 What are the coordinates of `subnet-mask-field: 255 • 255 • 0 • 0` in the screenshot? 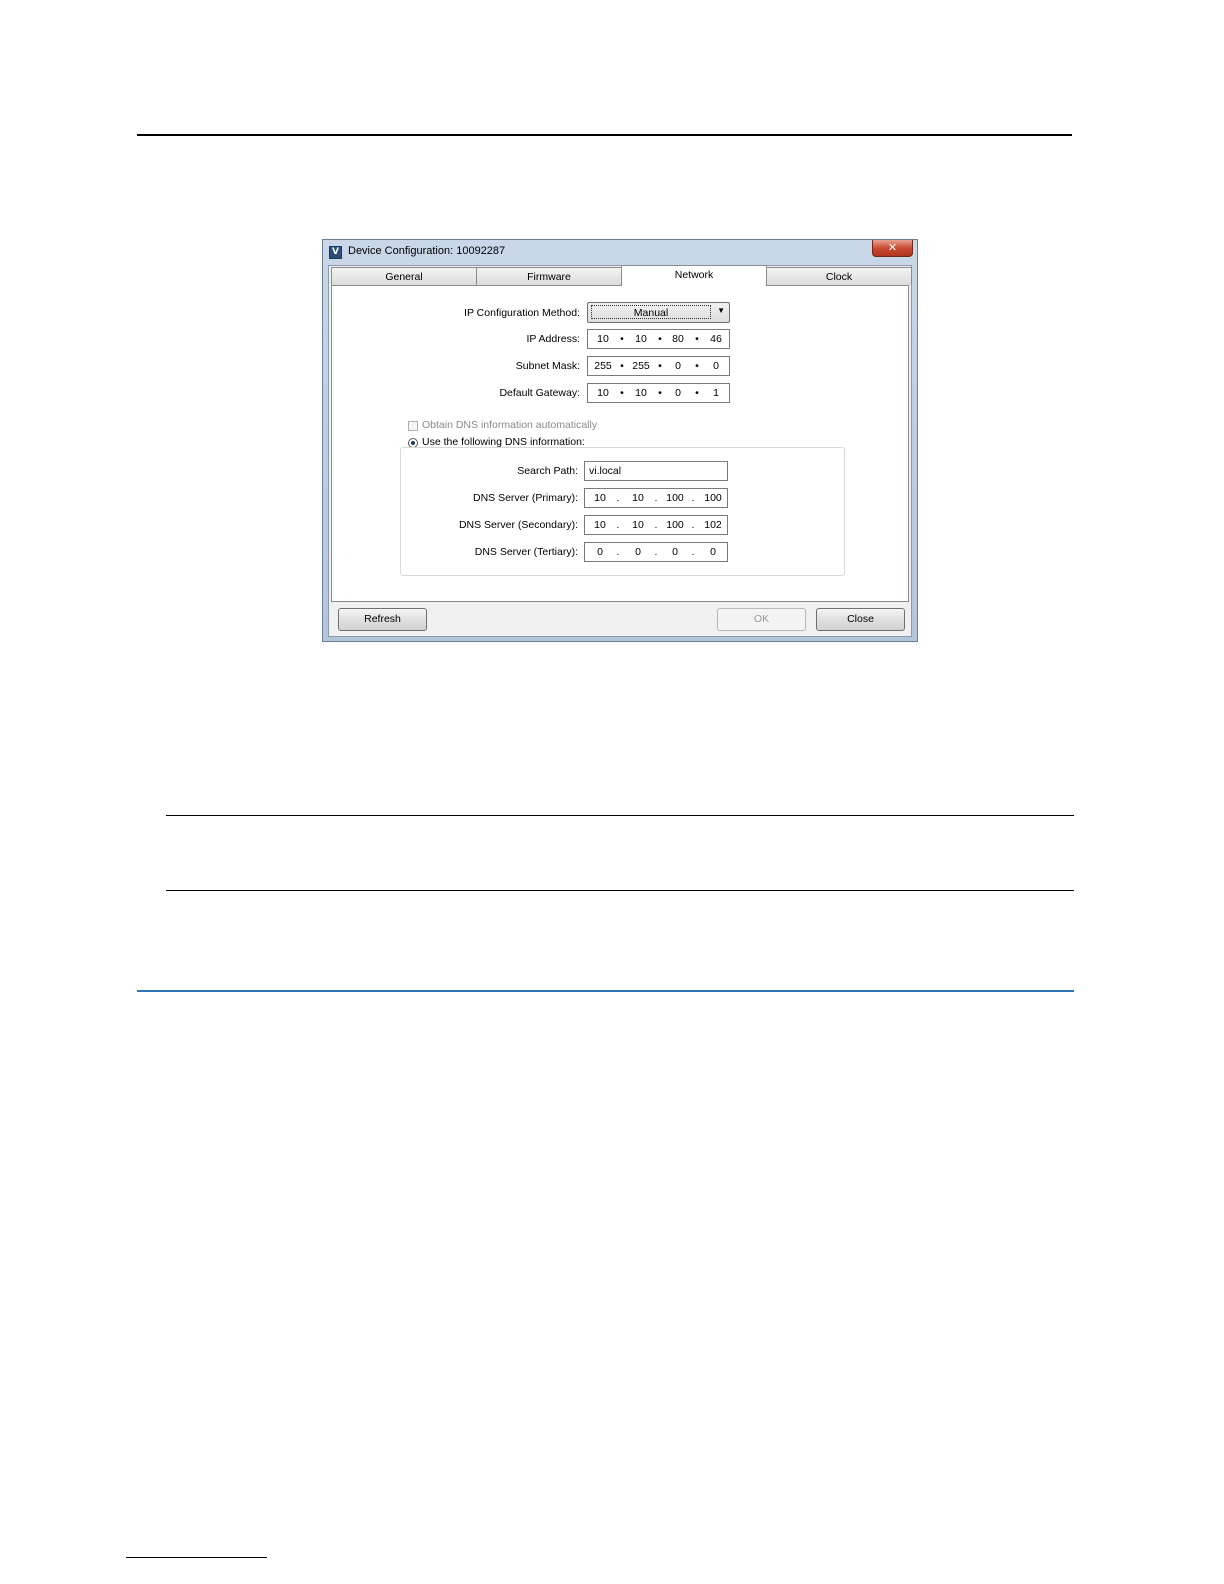 It's located at (658, 366).